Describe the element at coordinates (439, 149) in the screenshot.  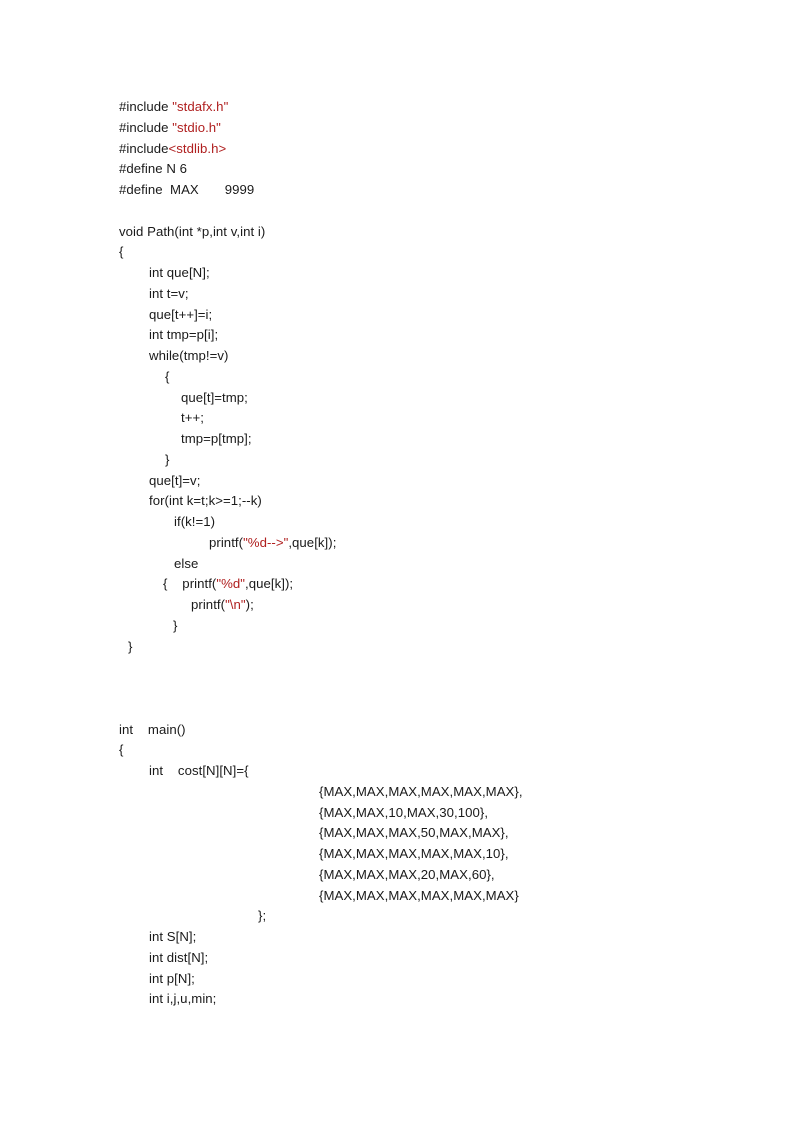
I see `code-line: #include<stdlib.h>` at that location.